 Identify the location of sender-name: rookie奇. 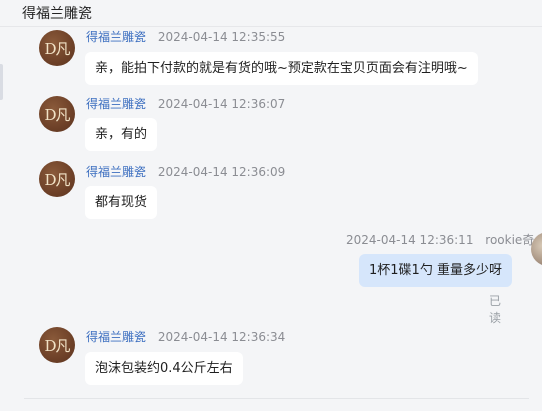
(509, 240).